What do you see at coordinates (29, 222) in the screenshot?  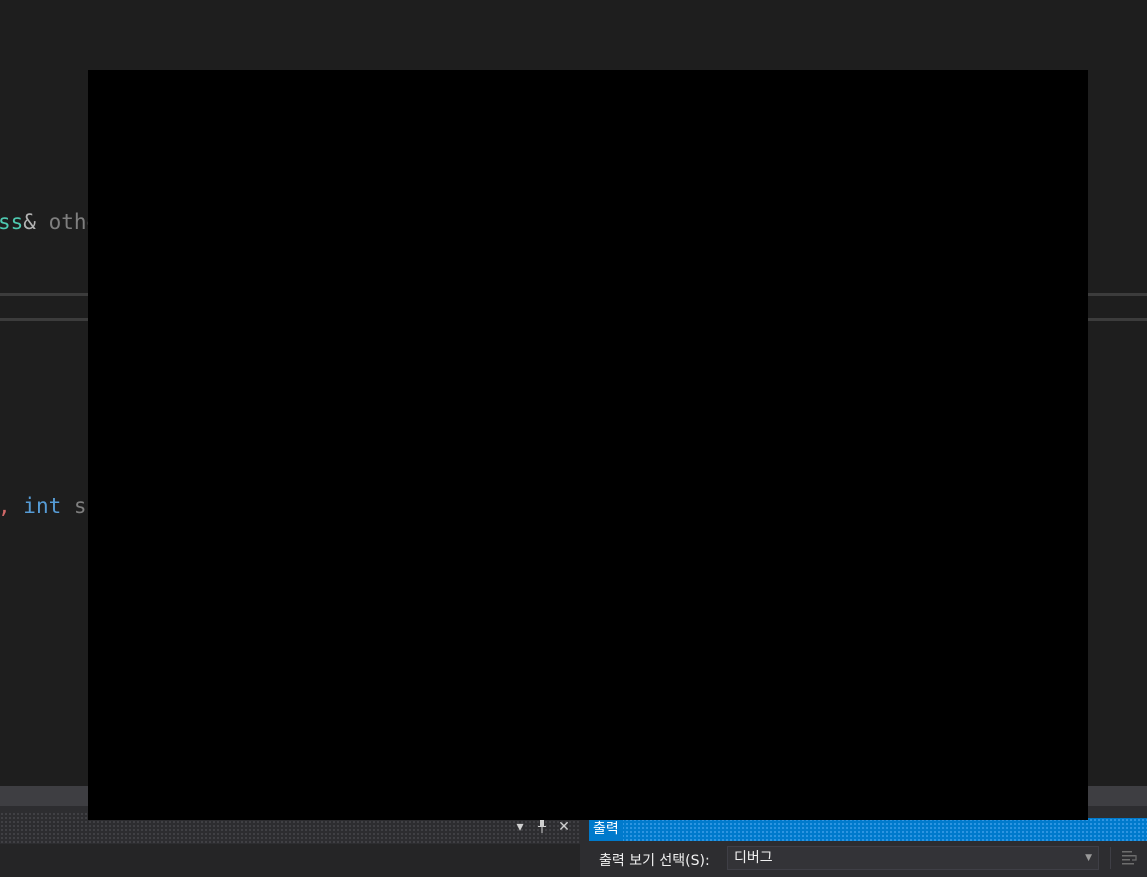 I see `code-token-ampersand: &` at bounding box center [29, 222].